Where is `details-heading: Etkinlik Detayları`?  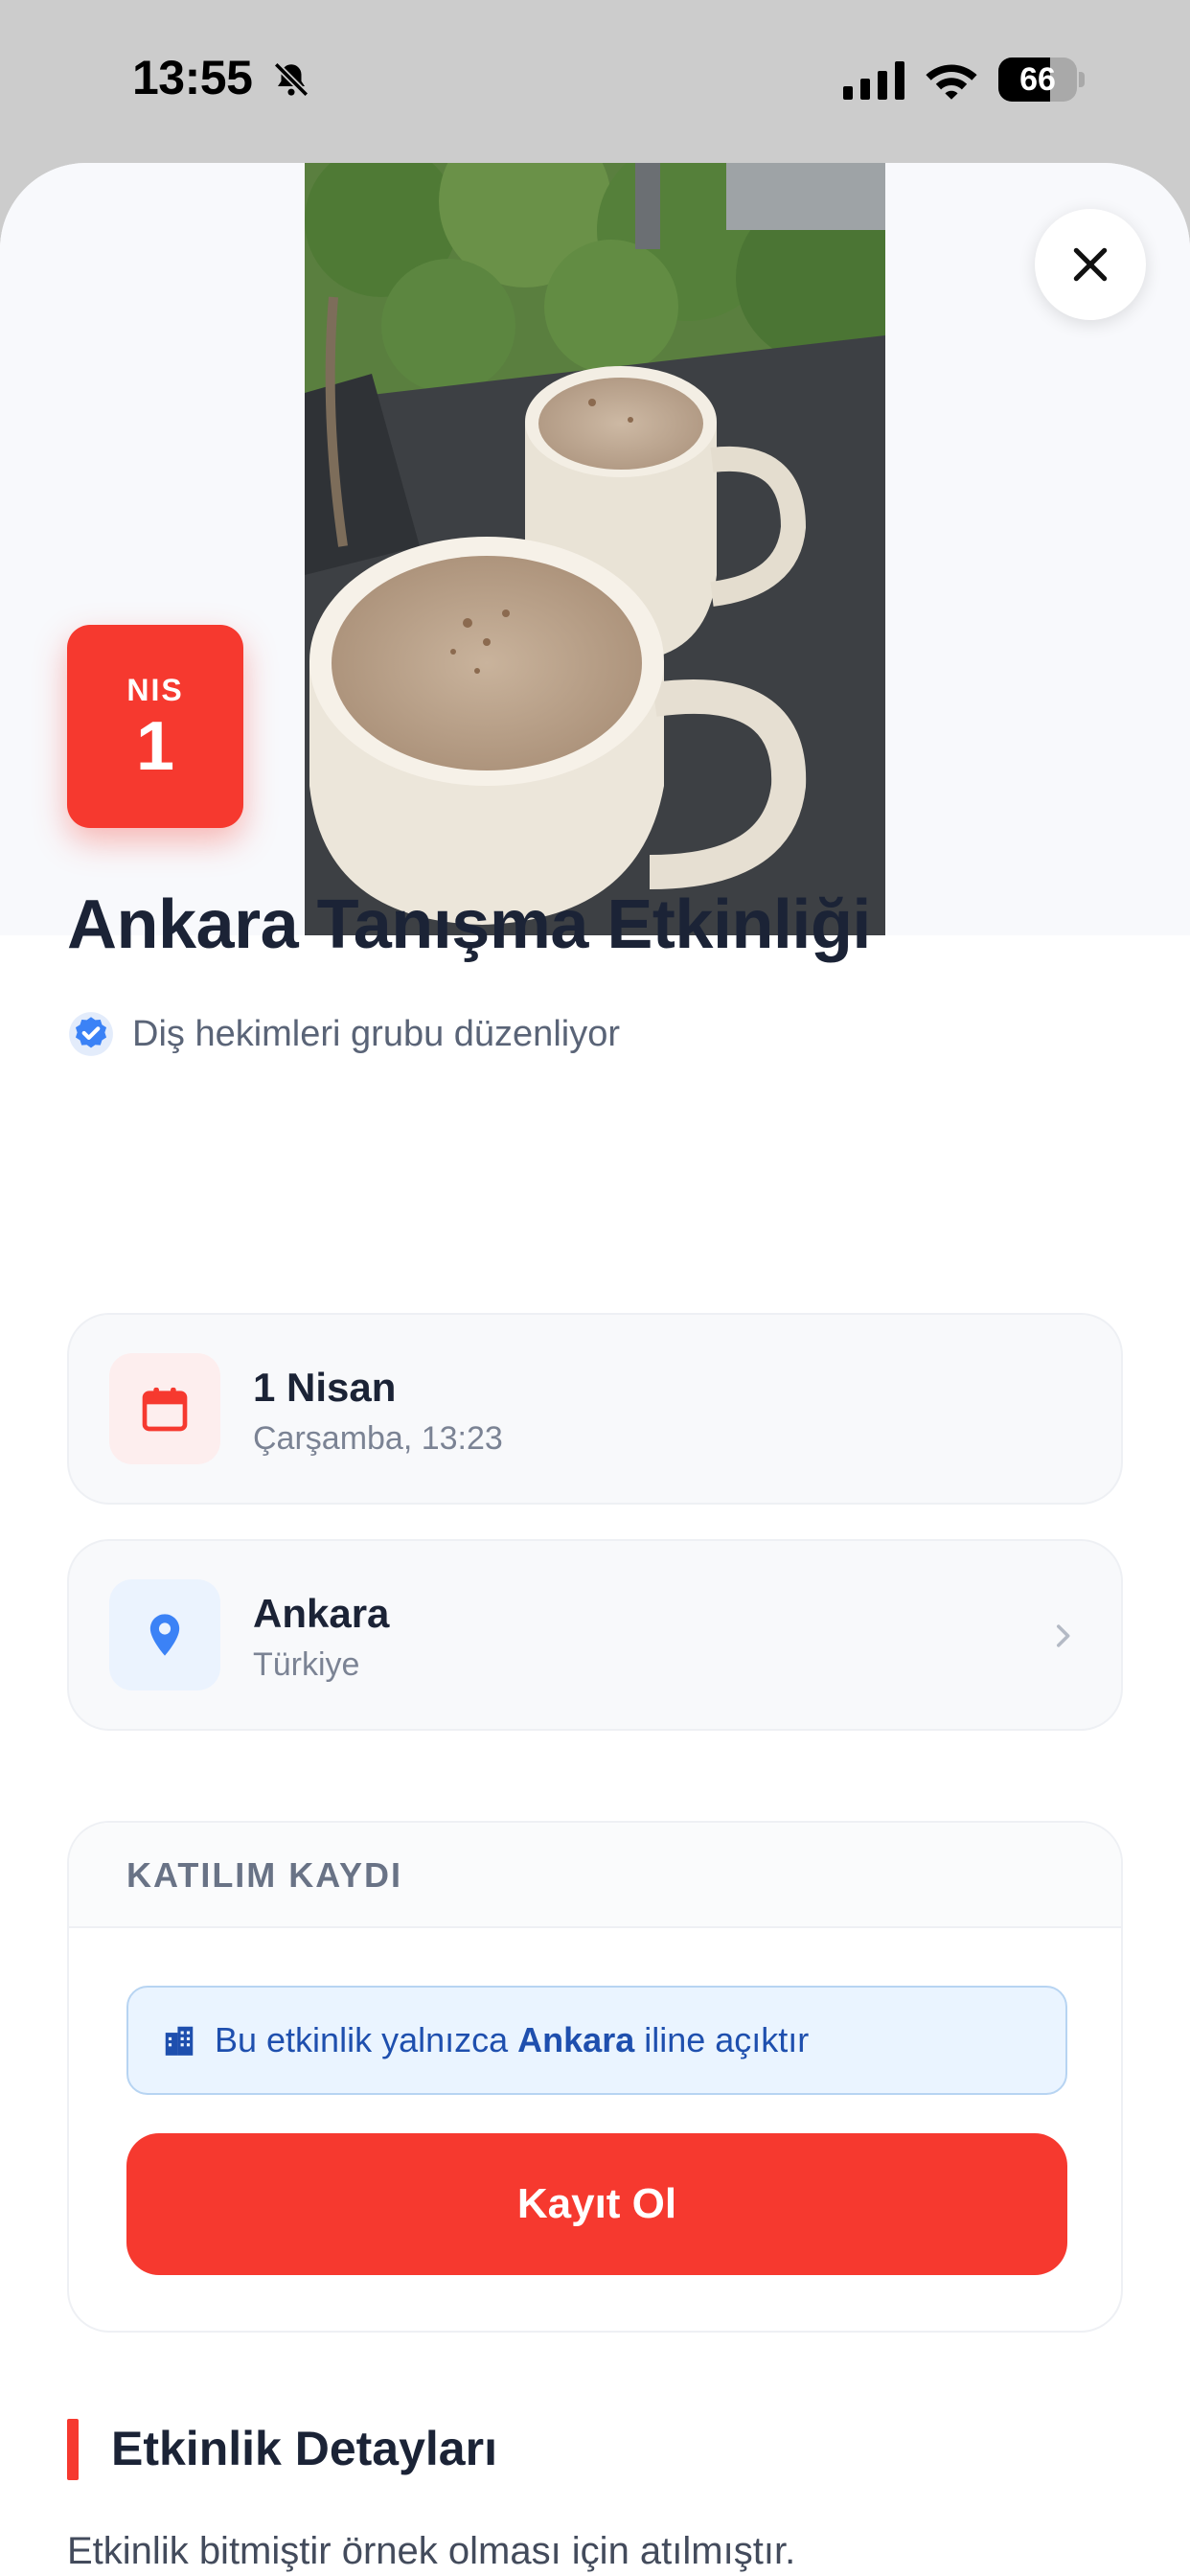
details-heading: Etkinlik Detayları is located at coordinates (304, 2448).